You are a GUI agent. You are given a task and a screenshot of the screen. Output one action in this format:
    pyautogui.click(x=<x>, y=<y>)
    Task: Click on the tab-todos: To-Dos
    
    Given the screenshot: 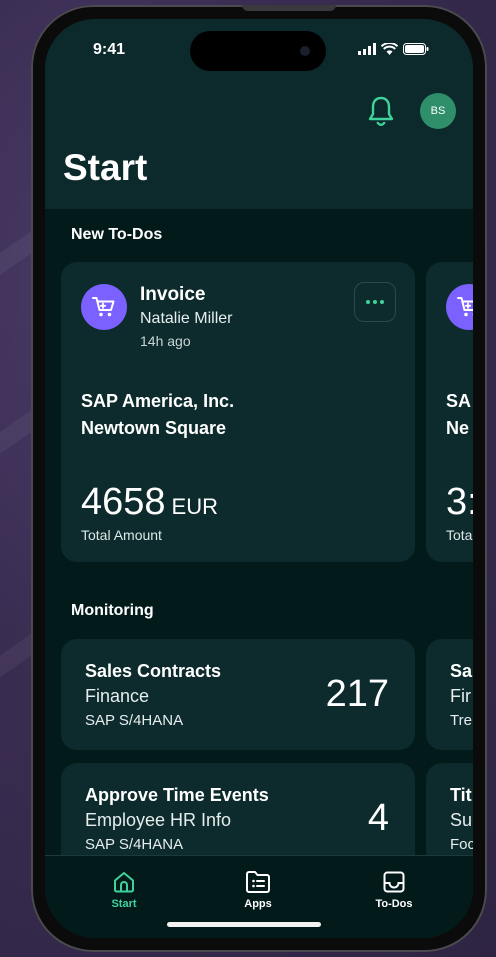 What is the action you would take?
    pyautogui.click(x=394, y=890)
    